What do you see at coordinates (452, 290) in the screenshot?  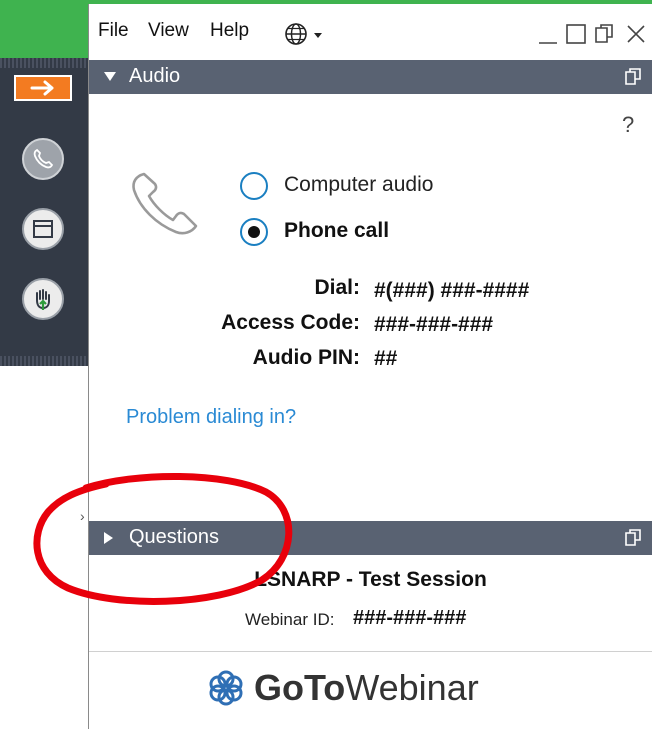 I see `dial-value: #(###) ###-####` at bounding box center [452, 290].